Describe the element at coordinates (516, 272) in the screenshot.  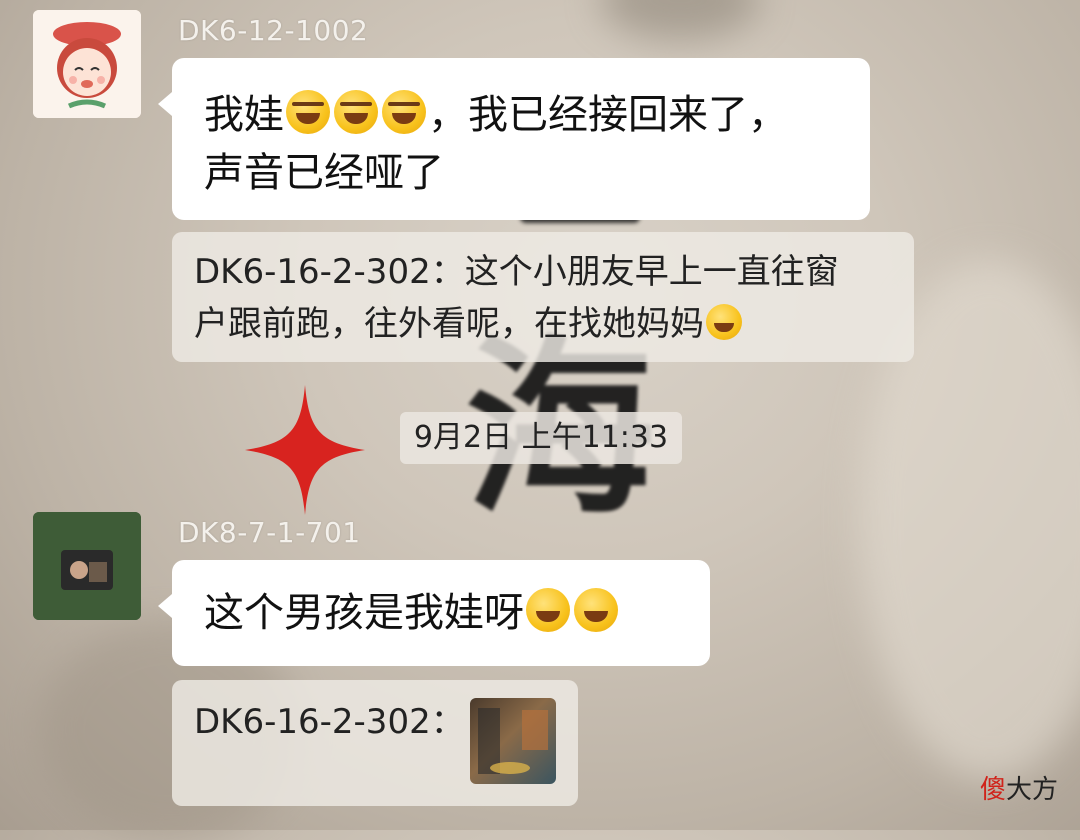
I see `quote-text: DK6-16-2-302：这个小朋友早上一直往窗` at that location.